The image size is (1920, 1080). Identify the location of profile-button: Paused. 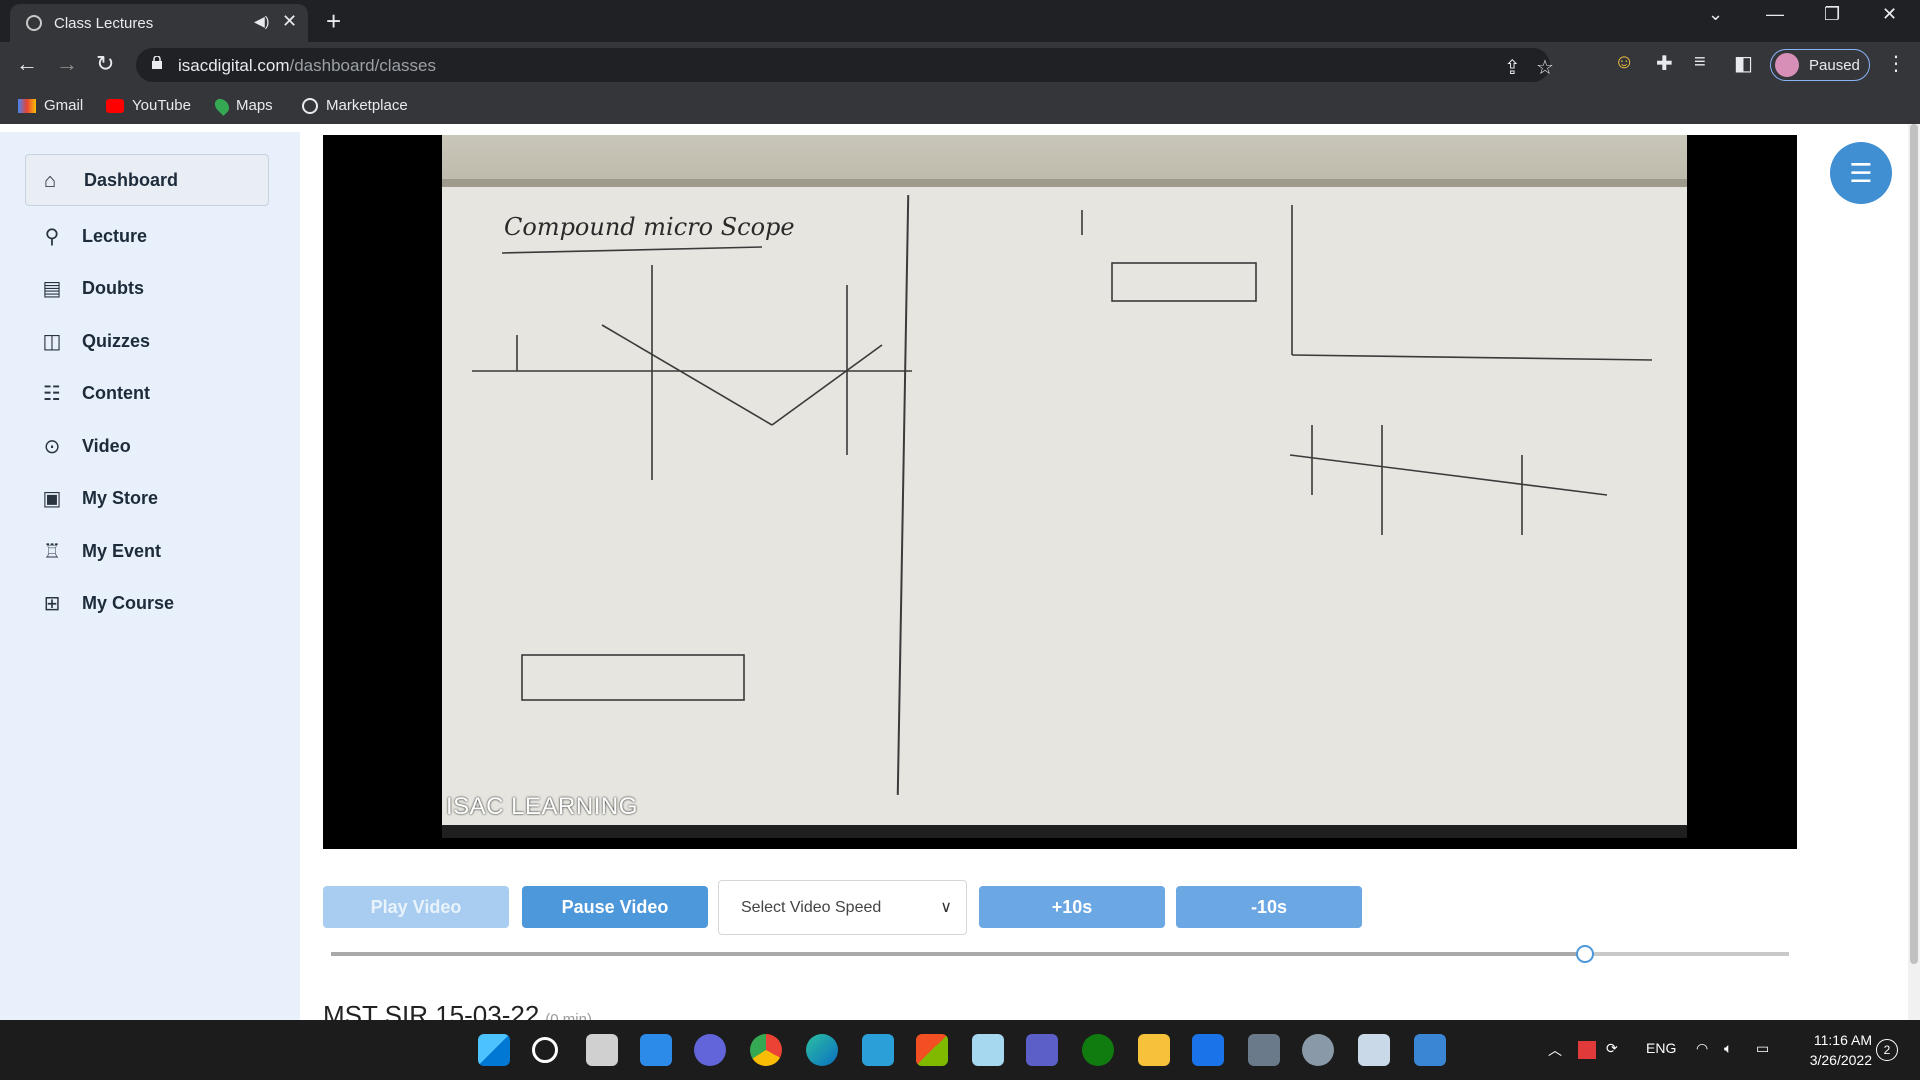
(1820, 65).